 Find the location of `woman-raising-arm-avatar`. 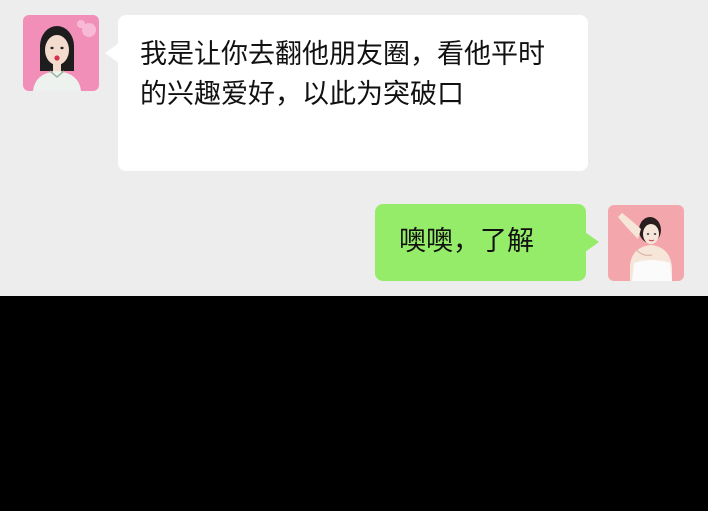

woman-raising-arm-avatar is located at coordinates (646, 243).